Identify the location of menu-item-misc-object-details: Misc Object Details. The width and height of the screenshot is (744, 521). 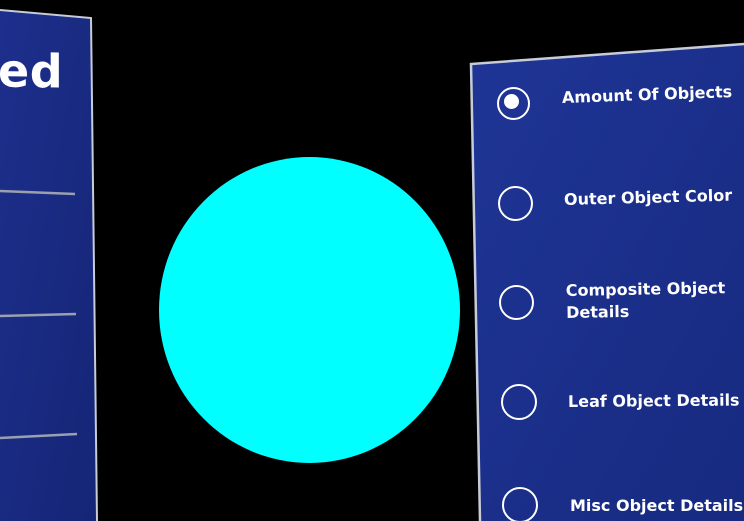
(622, 503).